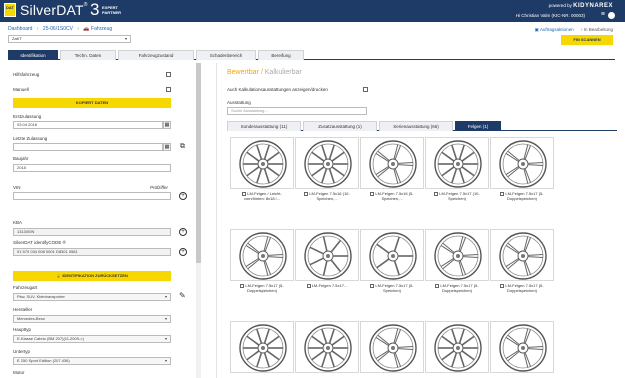 The height and width of the screenshot is (378, 625). What do you see at coordinates (112, 10) in the screenshot?
I see `expert-partner-label: EXPERT PARTNER` at bounding box center [112, 10].